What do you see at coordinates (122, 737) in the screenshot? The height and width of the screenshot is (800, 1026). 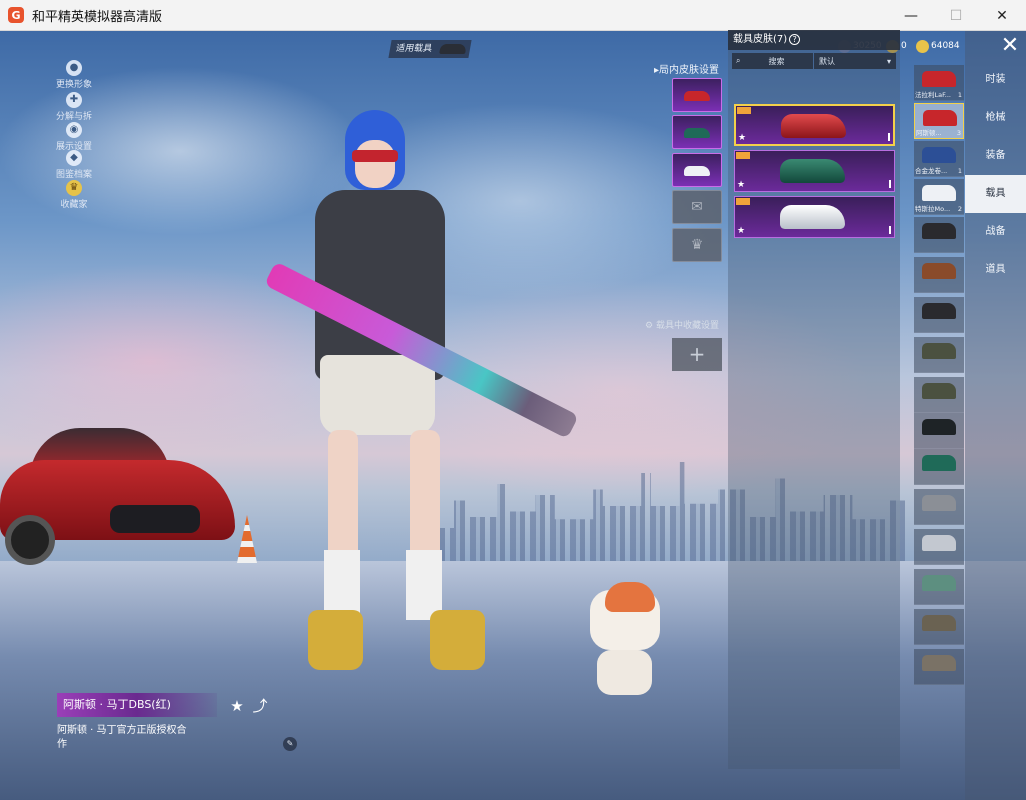 I see `selected-item-desc: 阿斯顿 · 马丁官方正版授权合作` at bounding box center [122, 737].